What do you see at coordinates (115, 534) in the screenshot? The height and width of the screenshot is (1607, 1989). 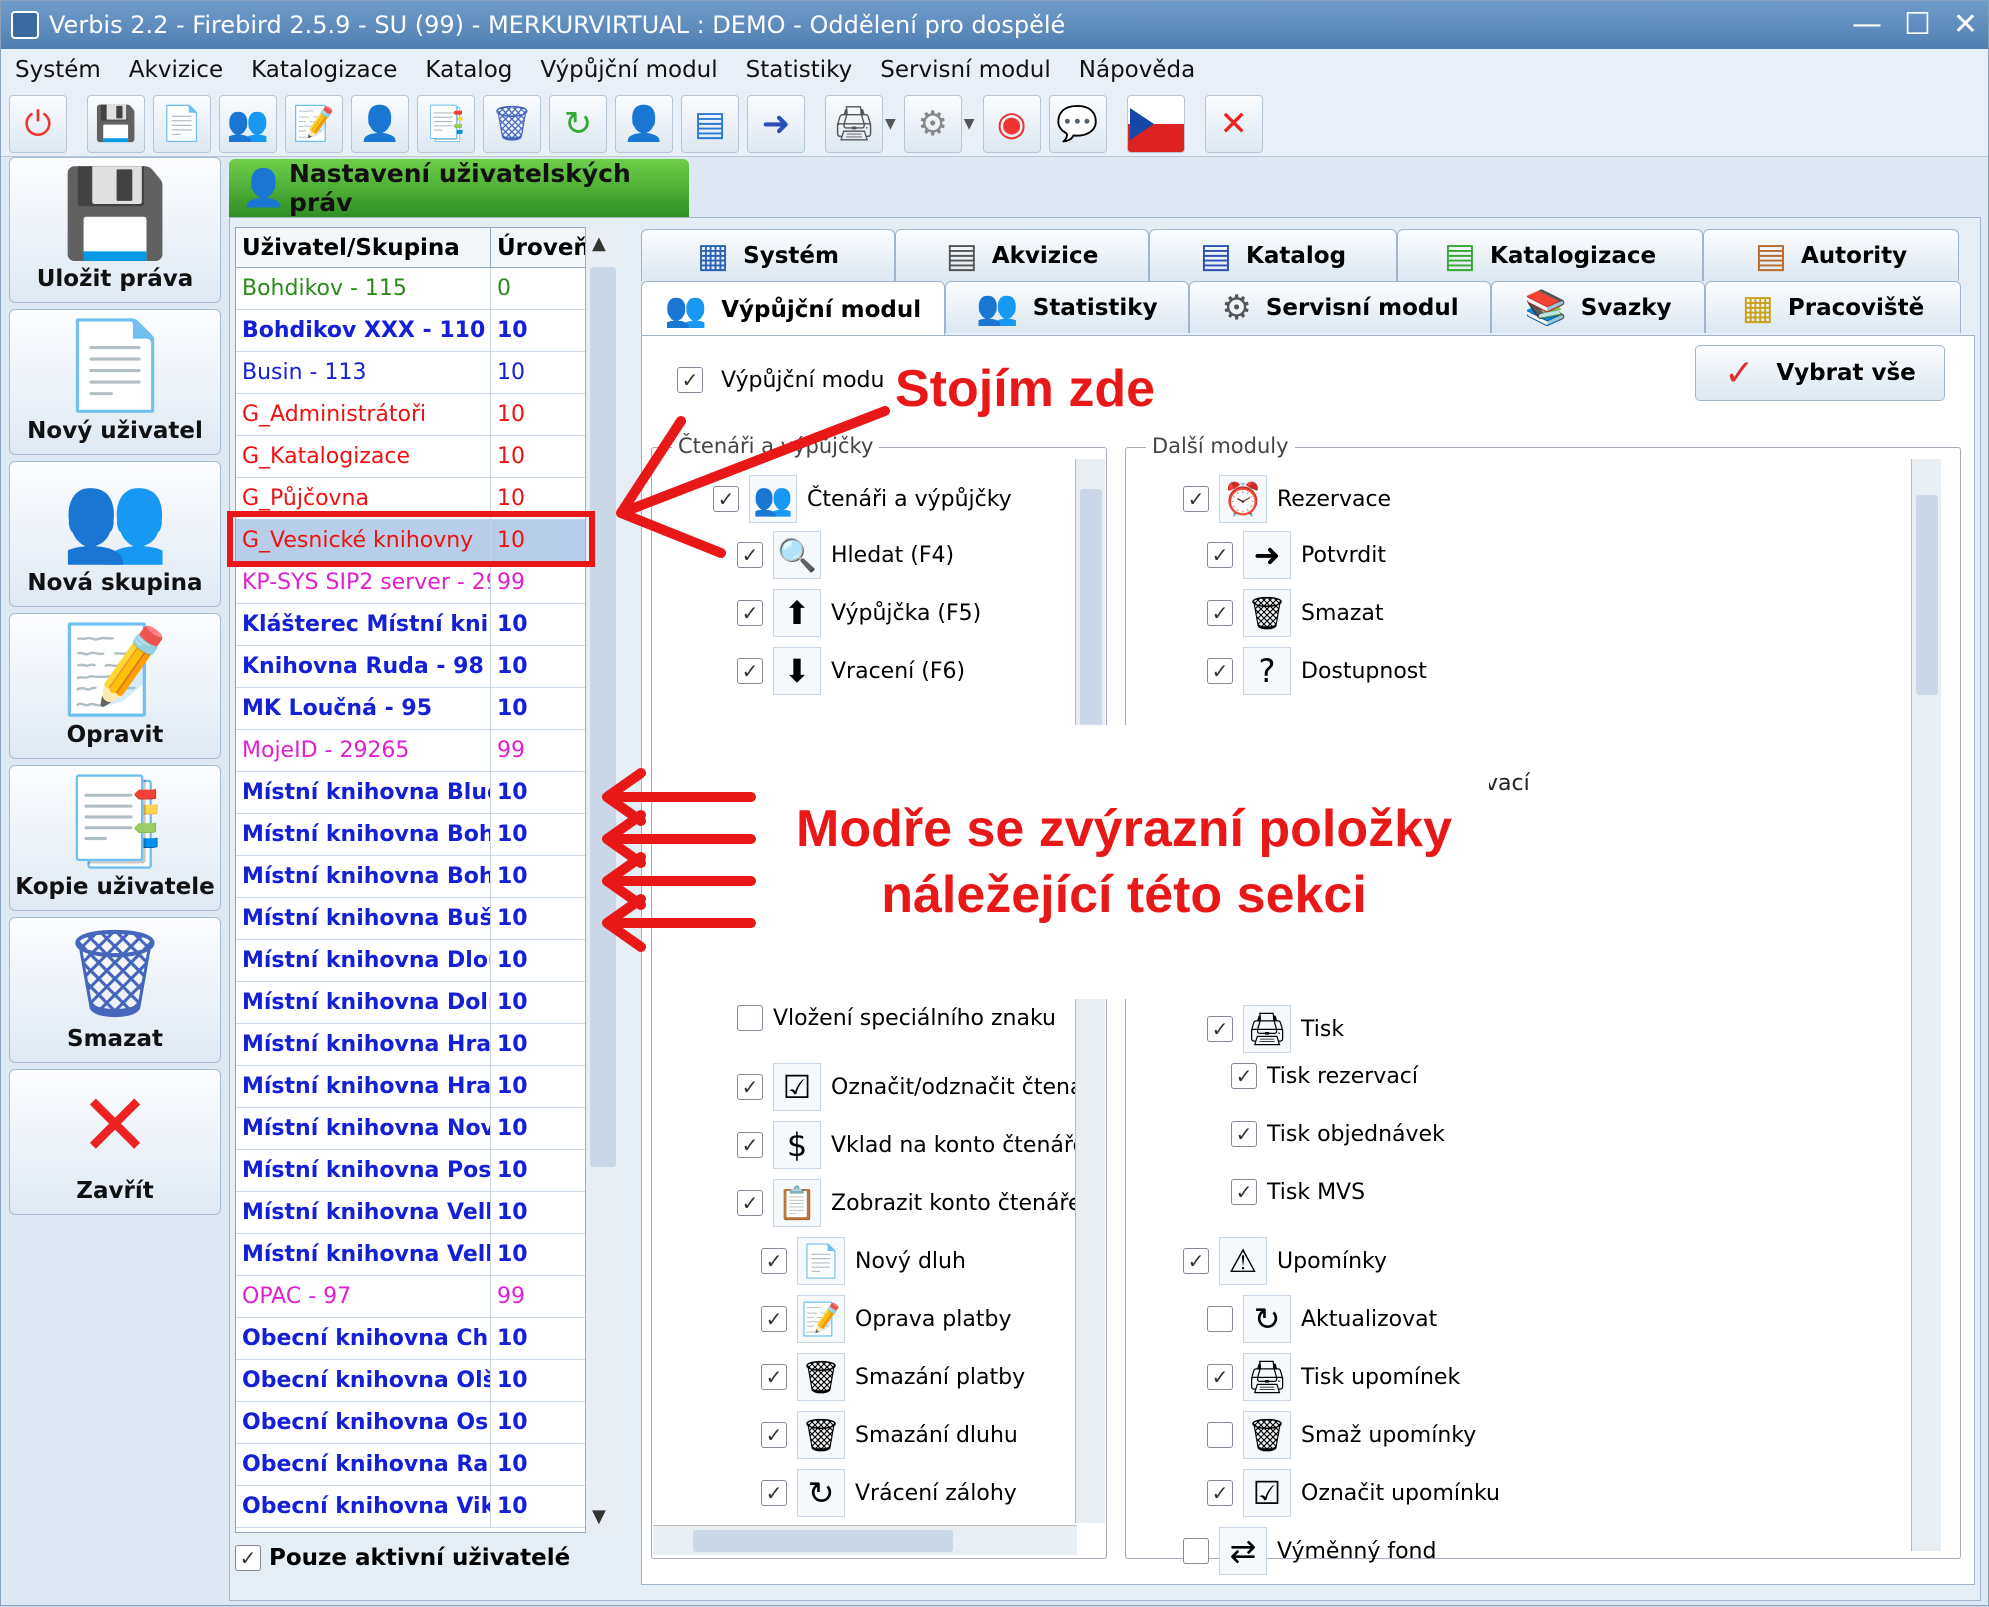 I see `new-group-button: 👥 Nová skupina` at bounding box center [115, 534].